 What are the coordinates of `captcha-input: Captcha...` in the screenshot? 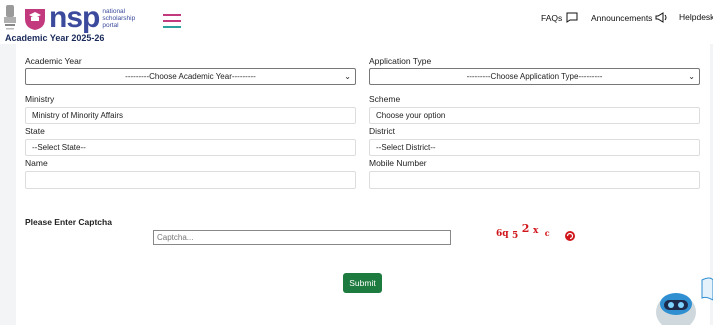 It's located at (302, 237).